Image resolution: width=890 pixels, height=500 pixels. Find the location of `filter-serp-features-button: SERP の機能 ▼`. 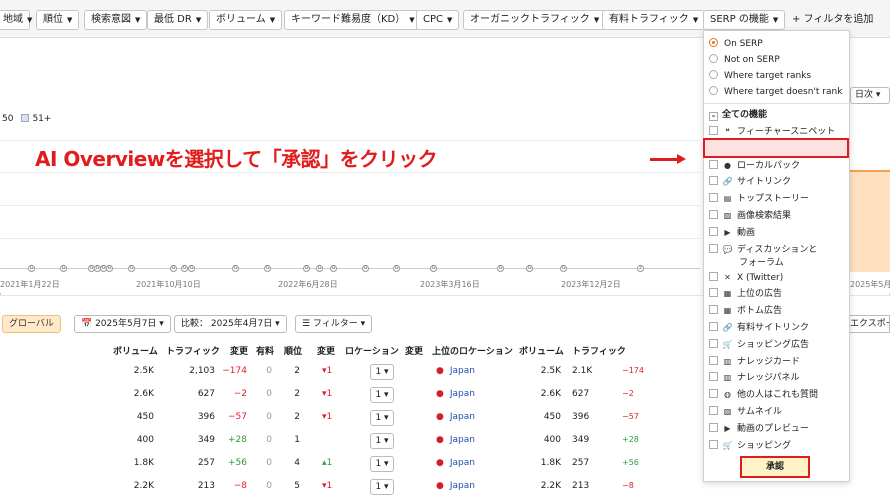

filter-serp-features-button: SERP の機能 ▼ is located at coordinates (744, 20).